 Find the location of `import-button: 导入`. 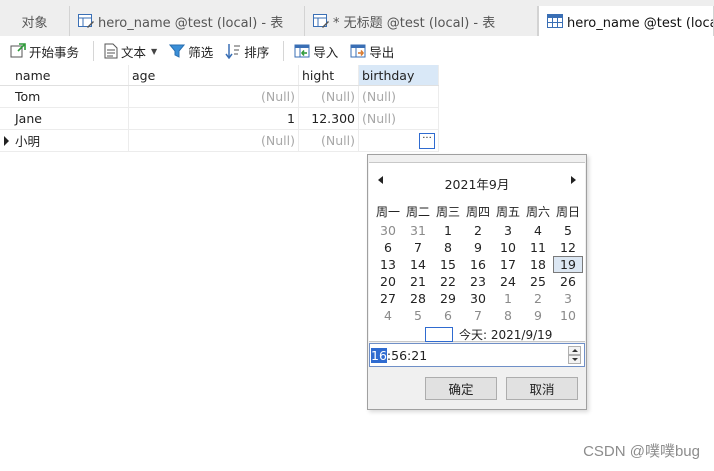

import-button: 导入 is located at coordinates (316, 51).